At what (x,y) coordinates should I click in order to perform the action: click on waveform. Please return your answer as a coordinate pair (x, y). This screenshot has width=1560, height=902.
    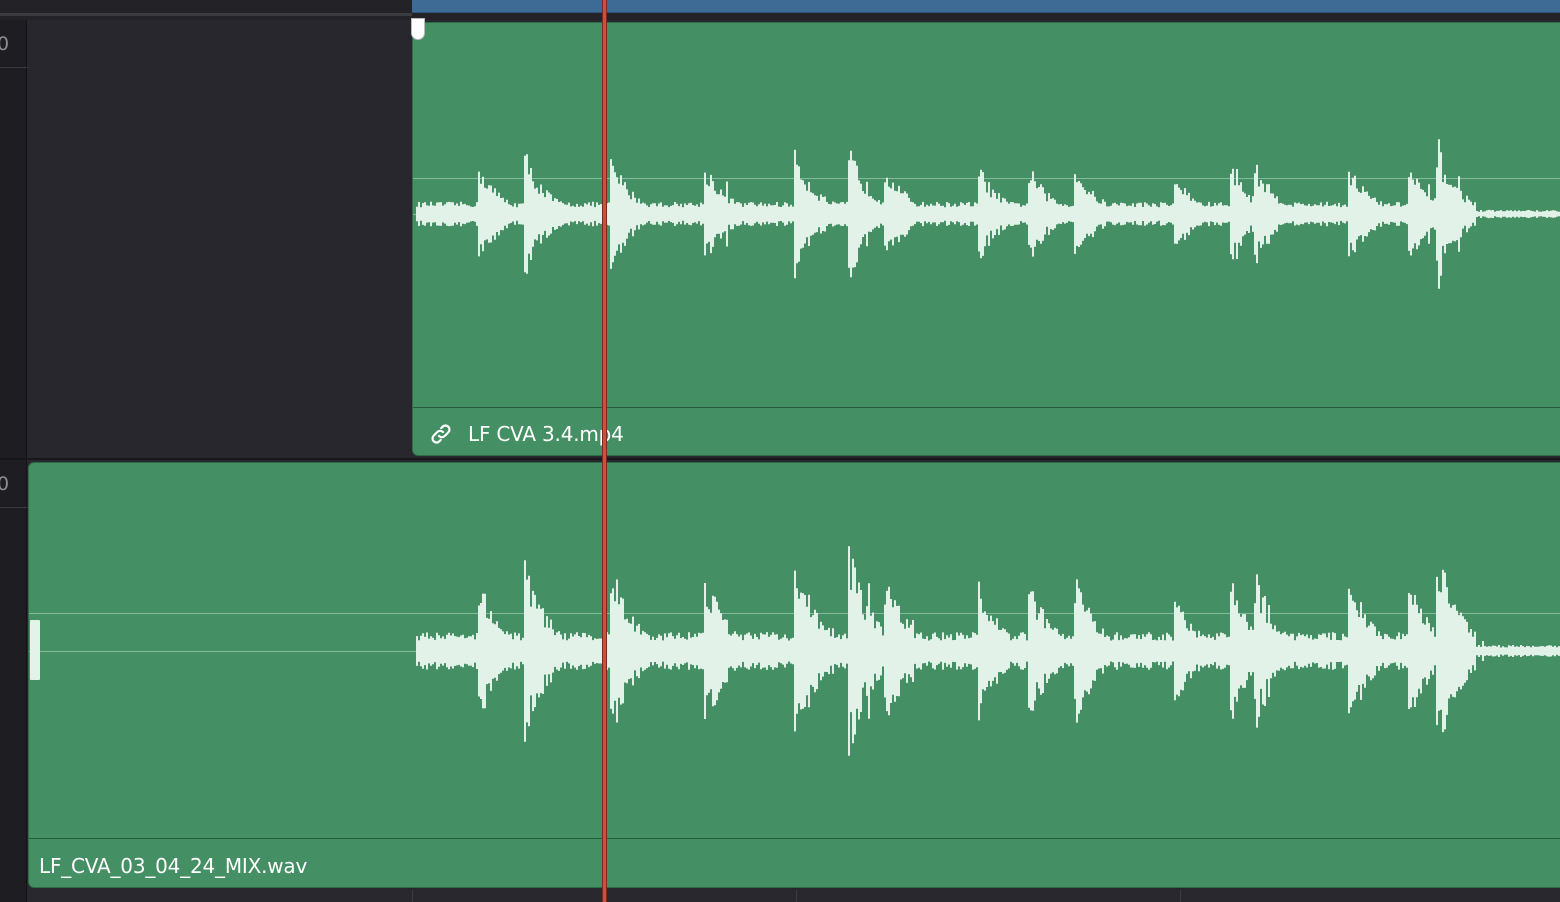
    Looking at the image, I should click on (988, 214).